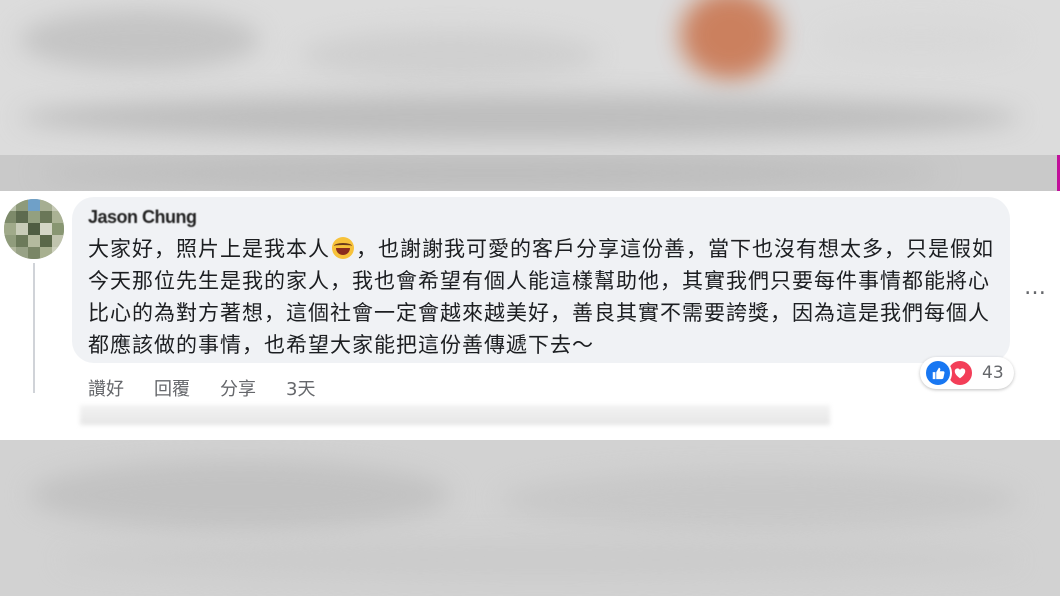  I want to click on comment-text-part-2: ，也謝謝我可愛的客戶分享這份善，當下也沒有想太多，只, so click(642, 249).